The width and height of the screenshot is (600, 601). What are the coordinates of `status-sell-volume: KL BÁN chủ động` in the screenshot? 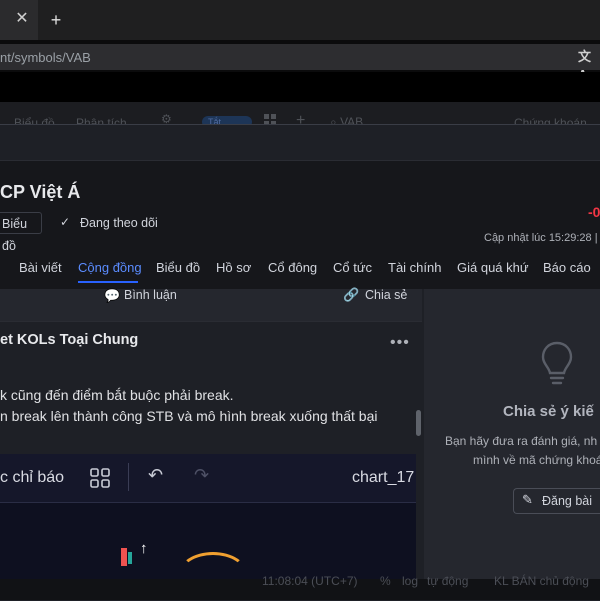 It's located at (541, 581).